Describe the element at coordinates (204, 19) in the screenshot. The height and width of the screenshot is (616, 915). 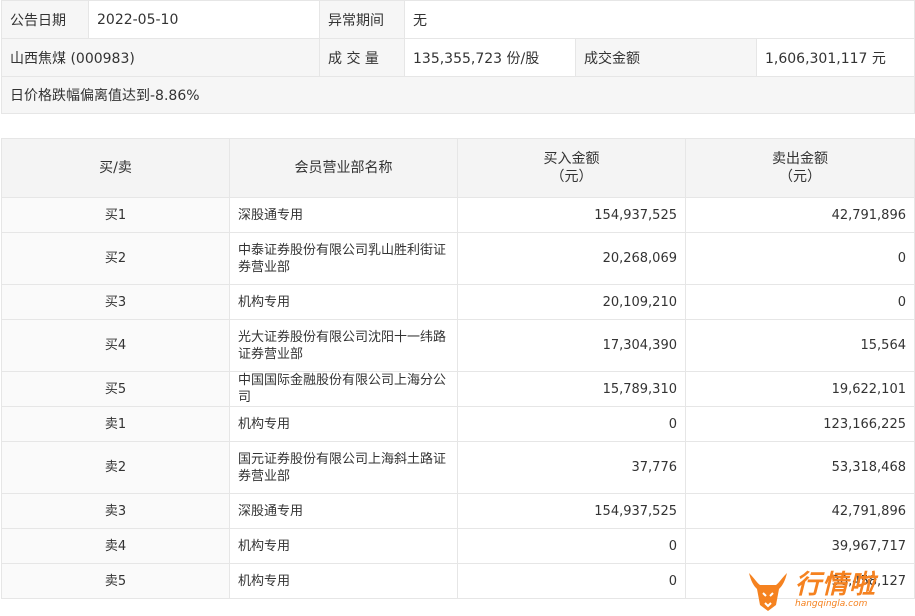
I see `announce-date-value: 2022-05-10` at that location.